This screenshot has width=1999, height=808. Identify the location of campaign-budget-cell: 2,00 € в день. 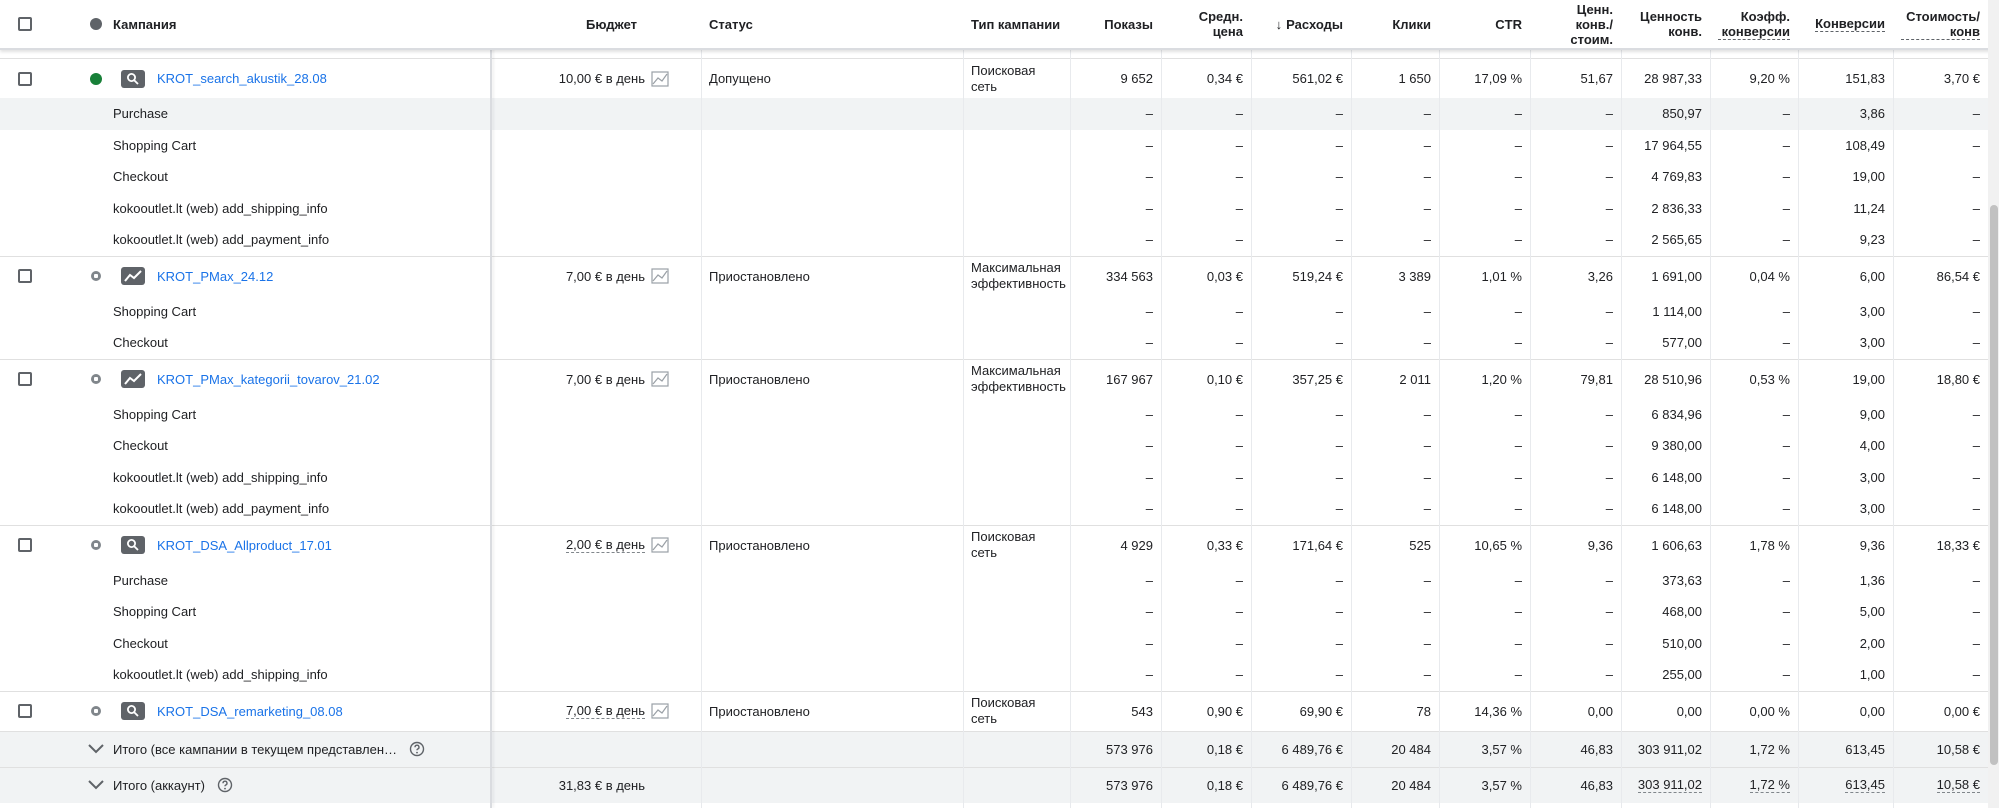
(595, 545).